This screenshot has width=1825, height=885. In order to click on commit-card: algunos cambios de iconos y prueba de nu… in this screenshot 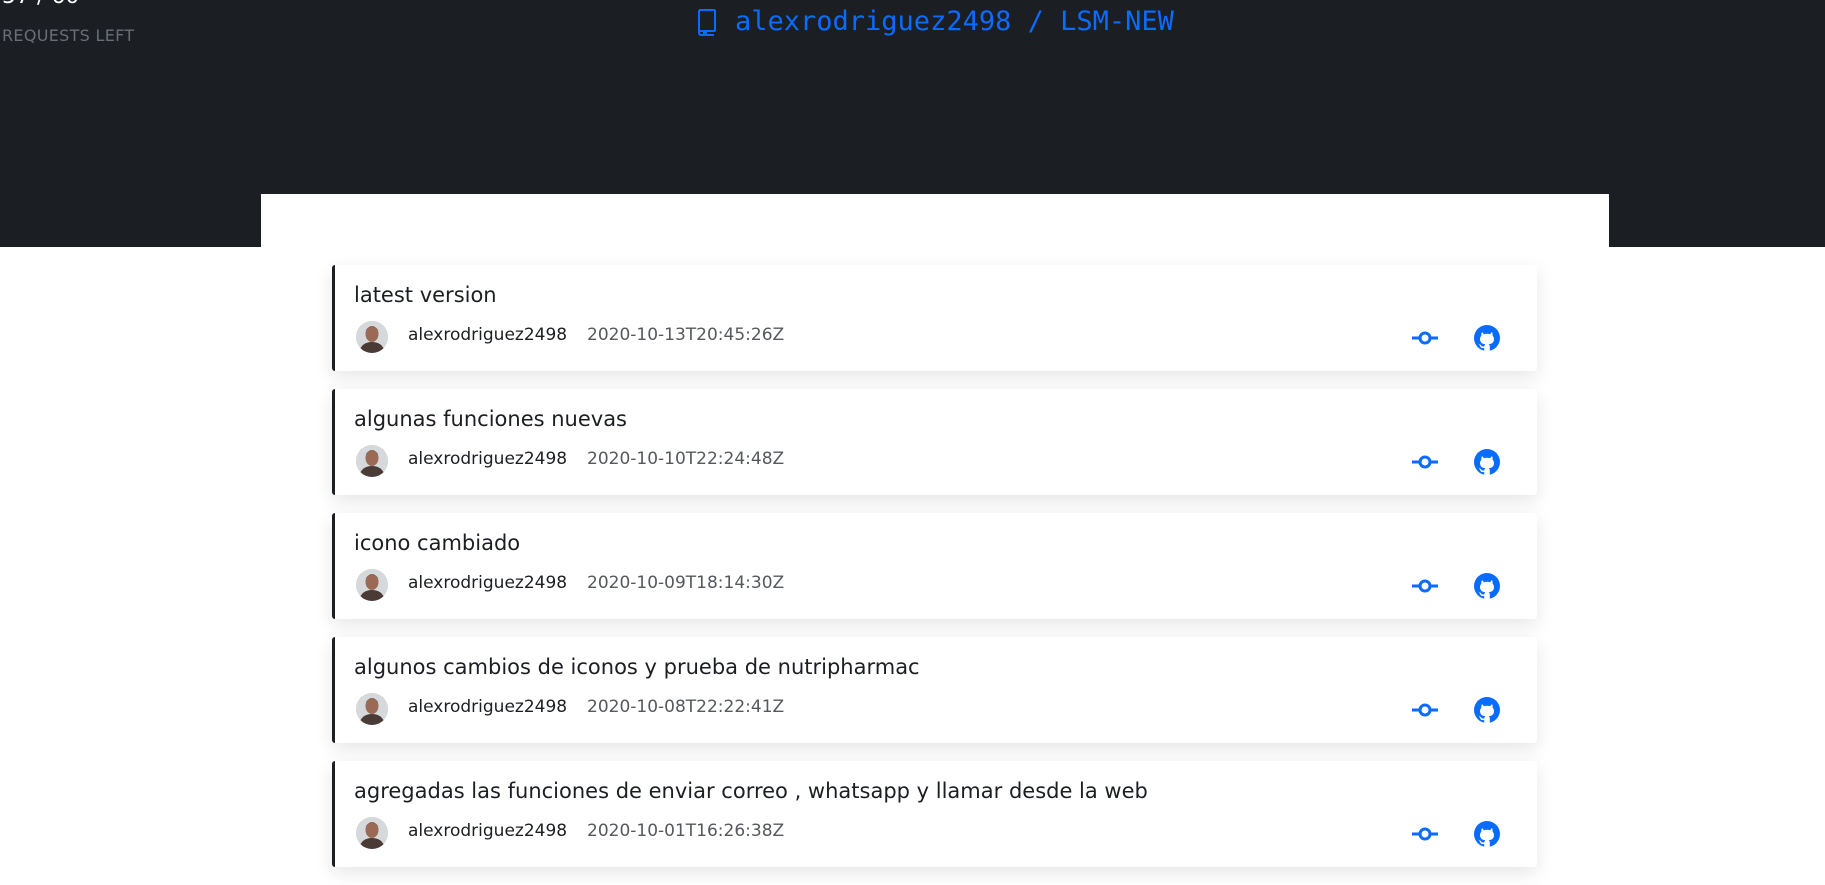, I will do `click(934, 690)`.